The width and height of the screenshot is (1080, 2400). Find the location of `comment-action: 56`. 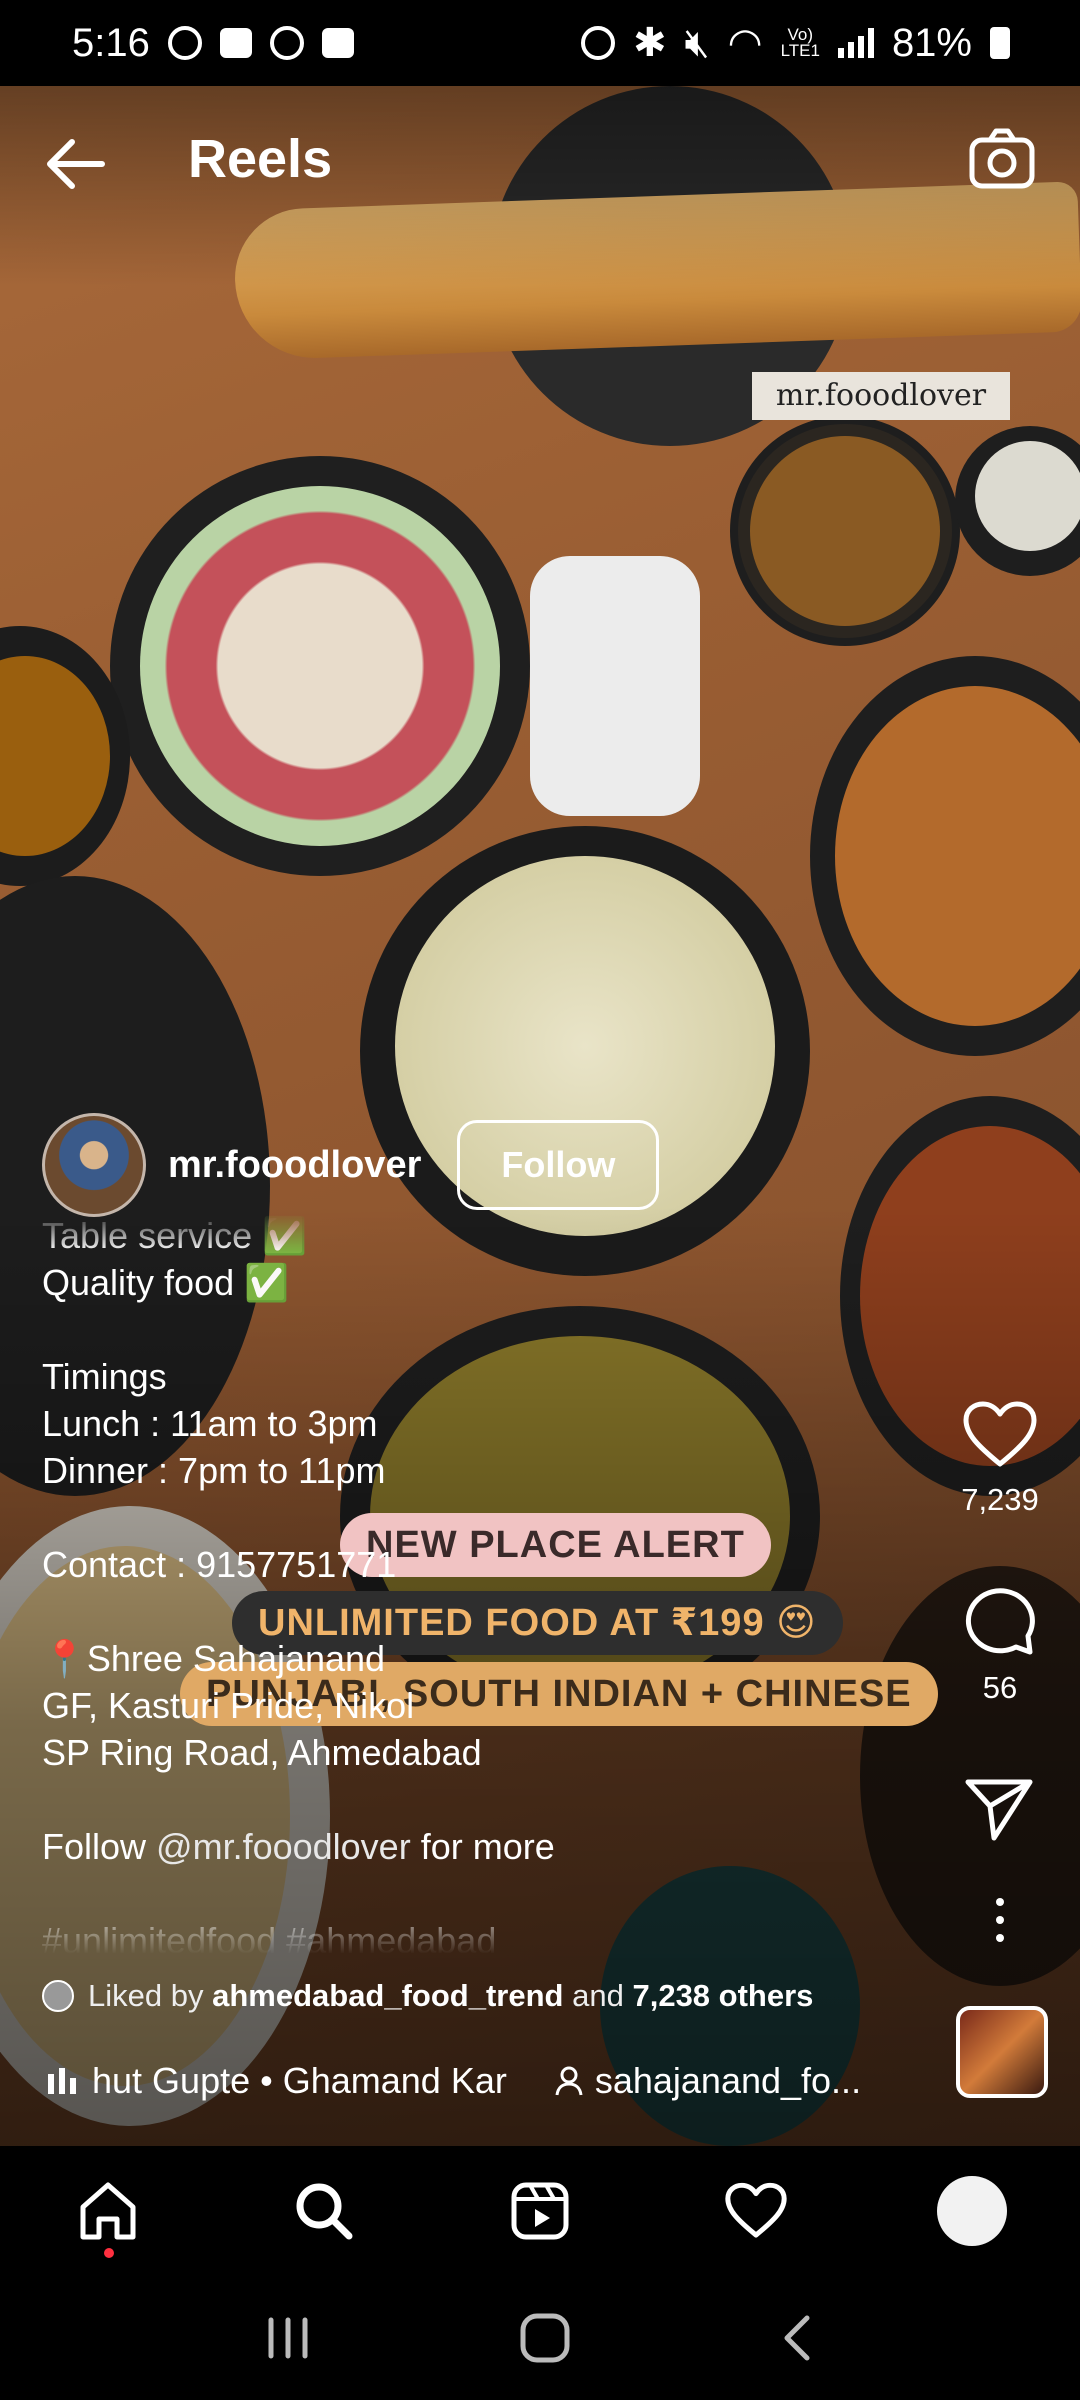

comment-action: 56 is located at coordinates (1000, 1645).